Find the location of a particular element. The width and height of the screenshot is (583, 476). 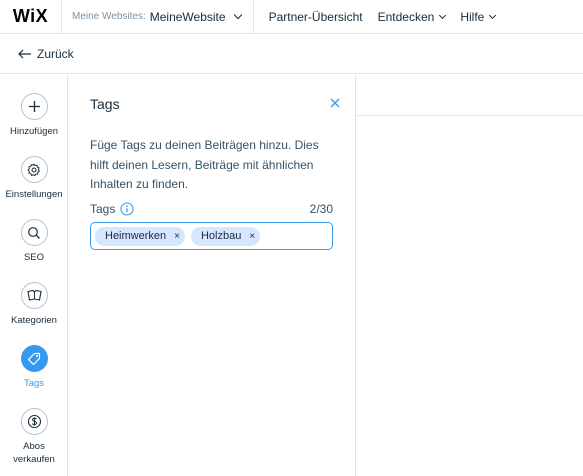

tags-input-field: Heimwerken × Holzbau × is located at coordinates (211, 236).